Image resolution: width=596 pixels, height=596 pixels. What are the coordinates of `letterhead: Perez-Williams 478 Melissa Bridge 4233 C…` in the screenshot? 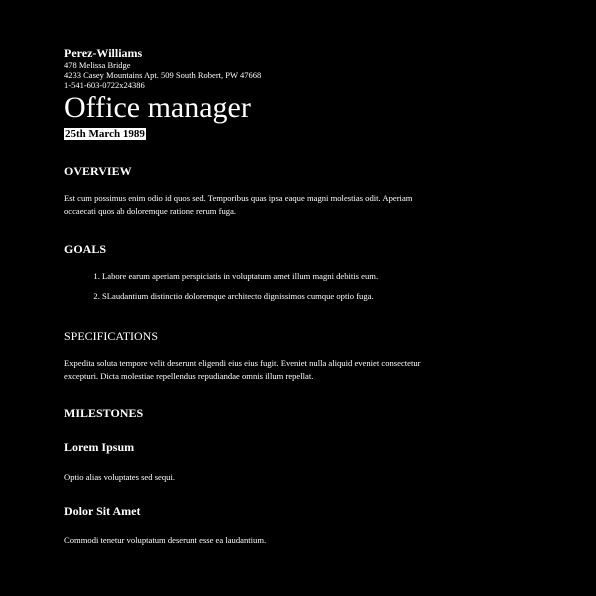 It's located at (264, 94).